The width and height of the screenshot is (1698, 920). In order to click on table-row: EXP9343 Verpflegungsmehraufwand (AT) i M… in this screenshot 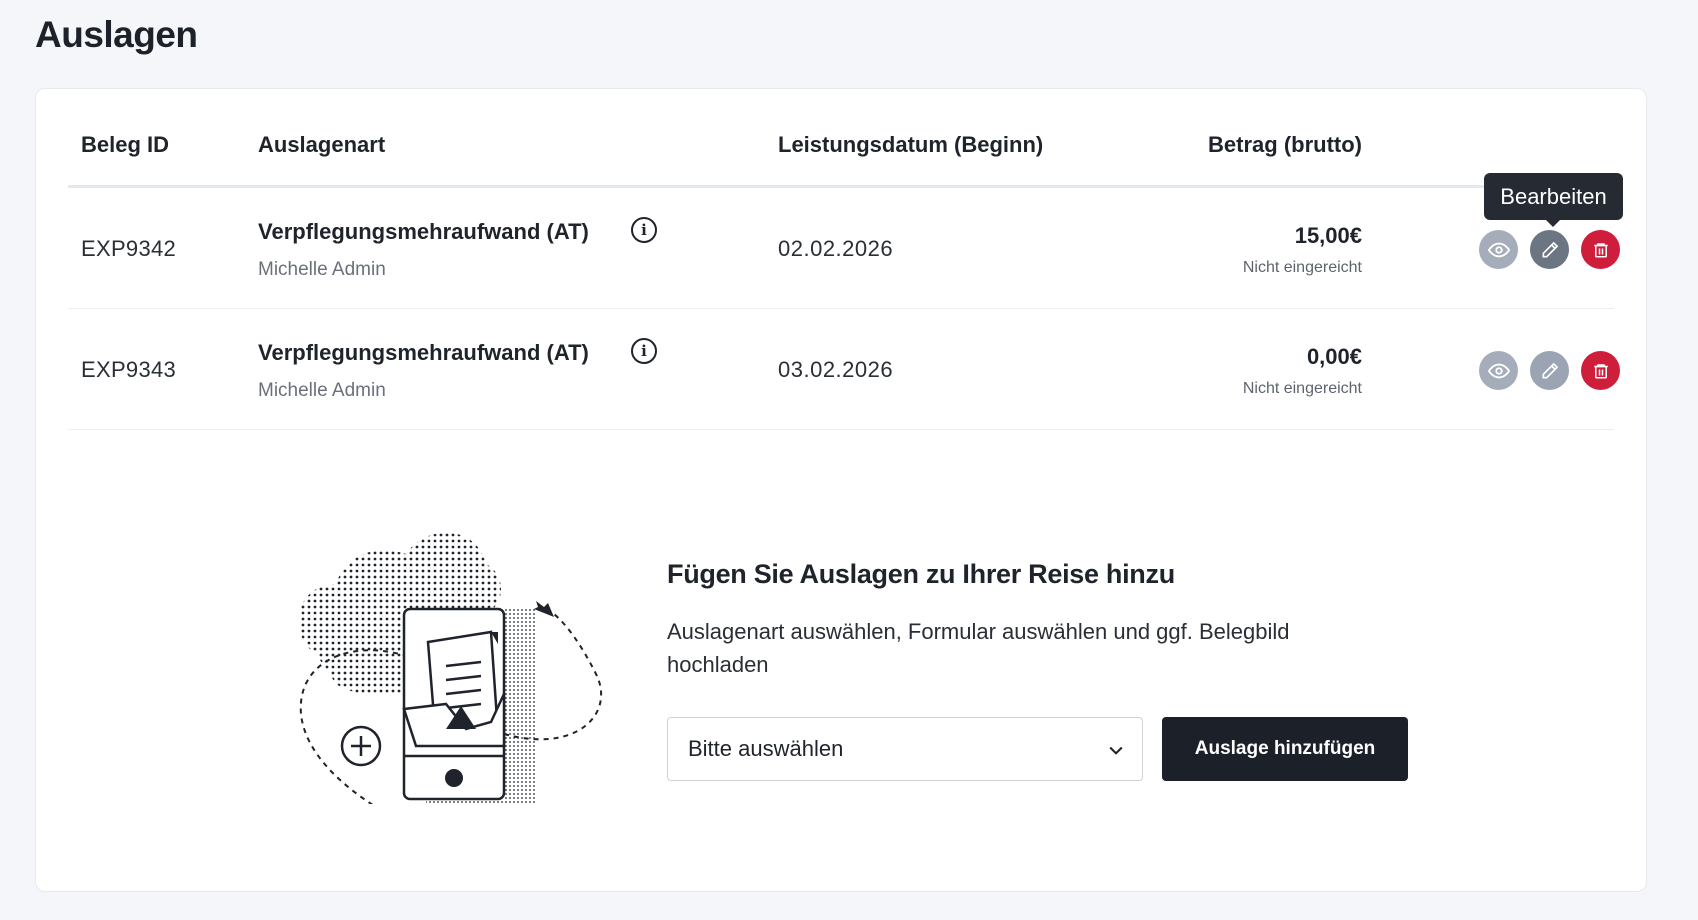, I will do `click(844, 369)`.